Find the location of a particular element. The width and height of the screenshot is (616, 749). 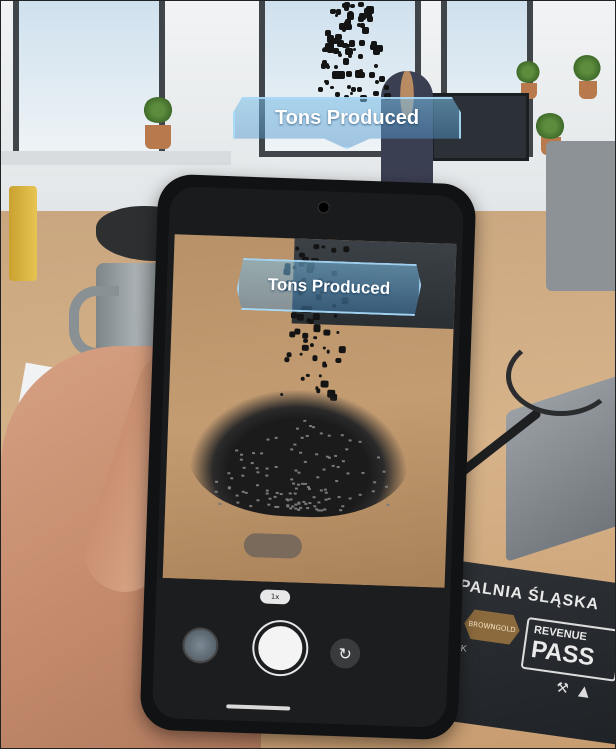

viewfinder-marker is located at coordinates (273, 545).